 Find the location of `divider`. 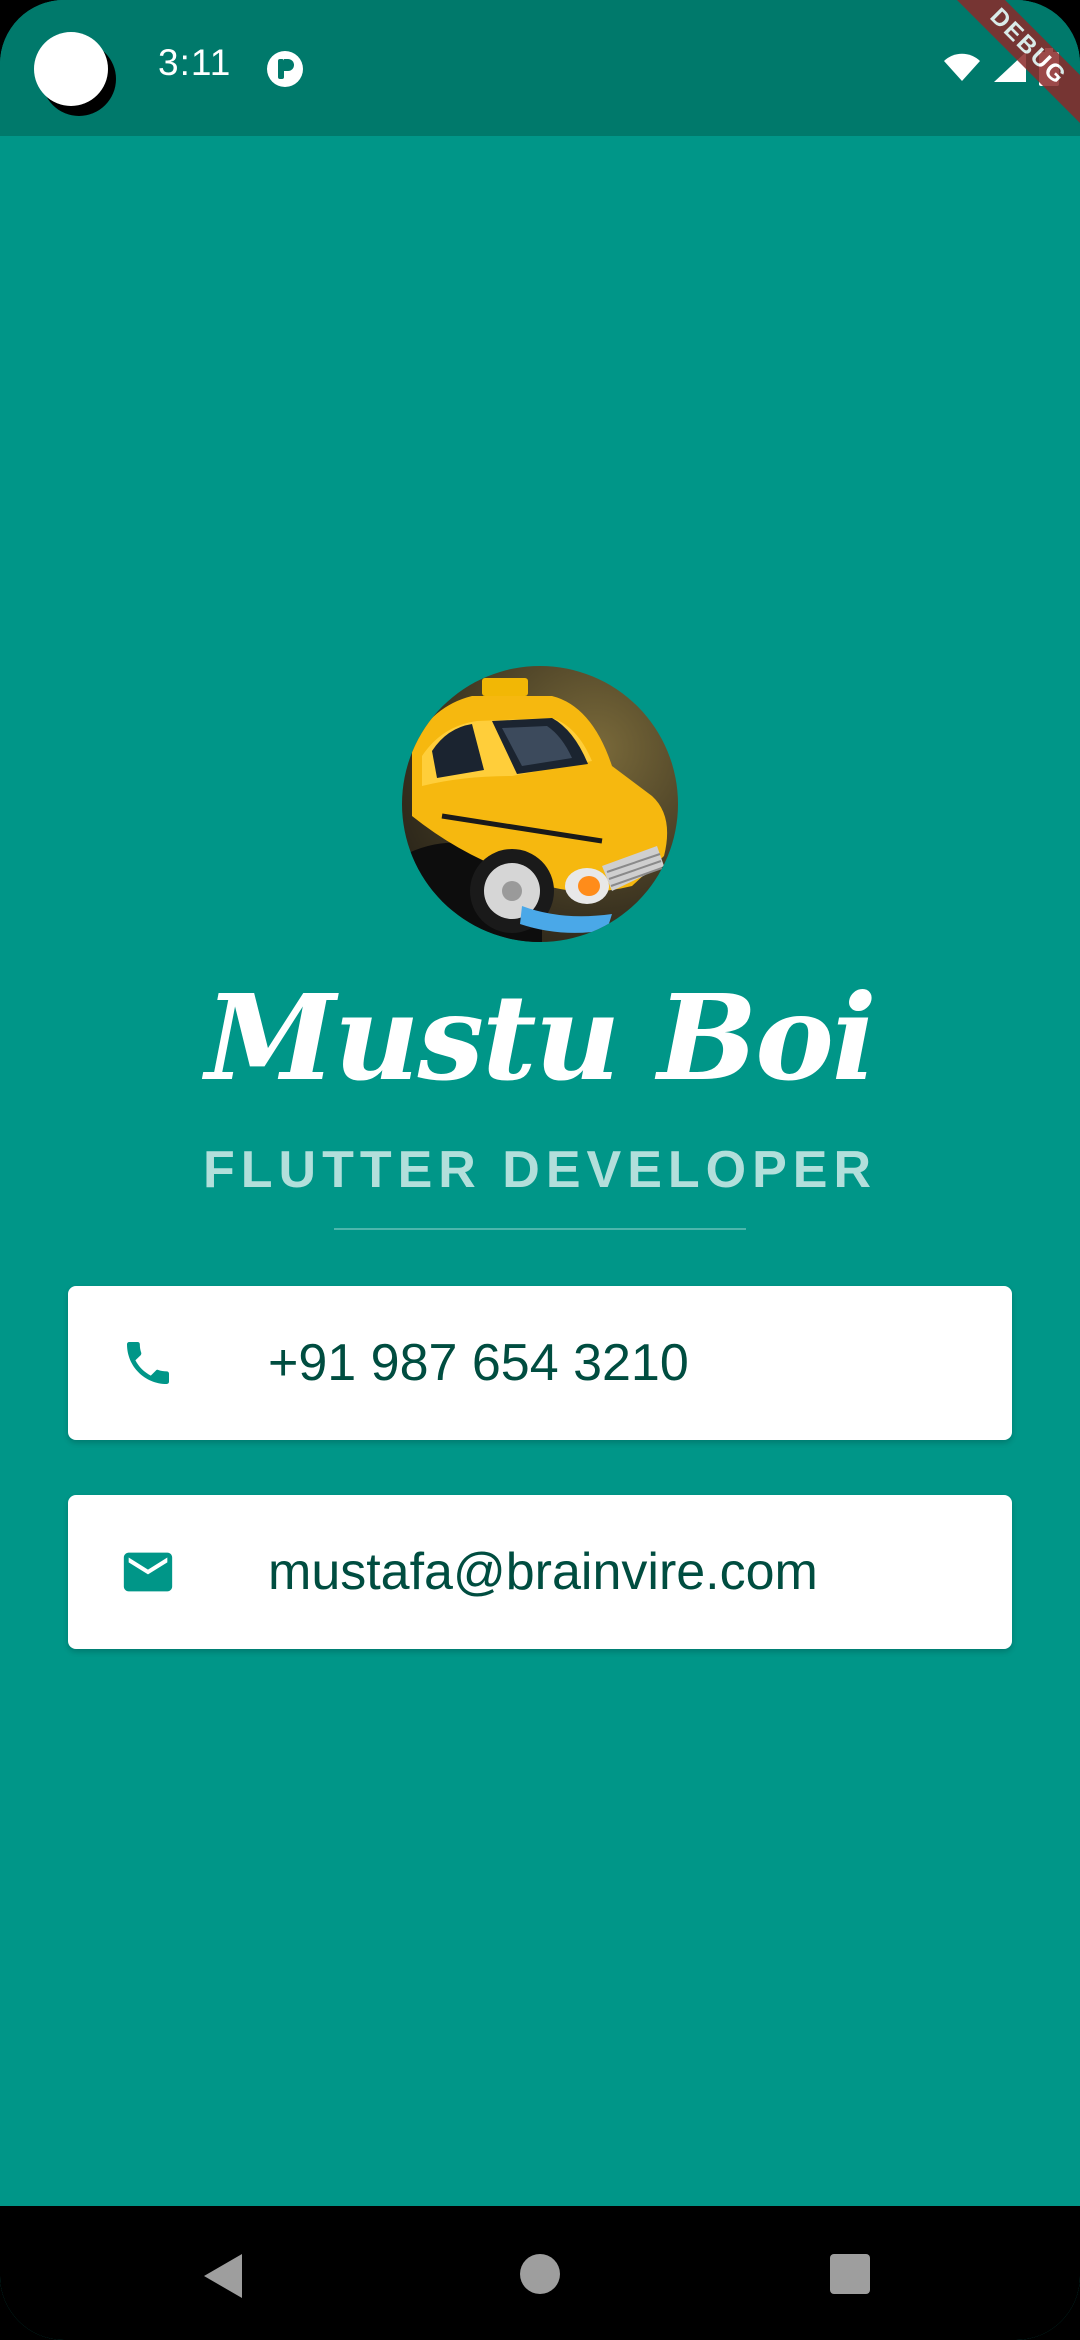

divider is located at coordinates (540, 1229).